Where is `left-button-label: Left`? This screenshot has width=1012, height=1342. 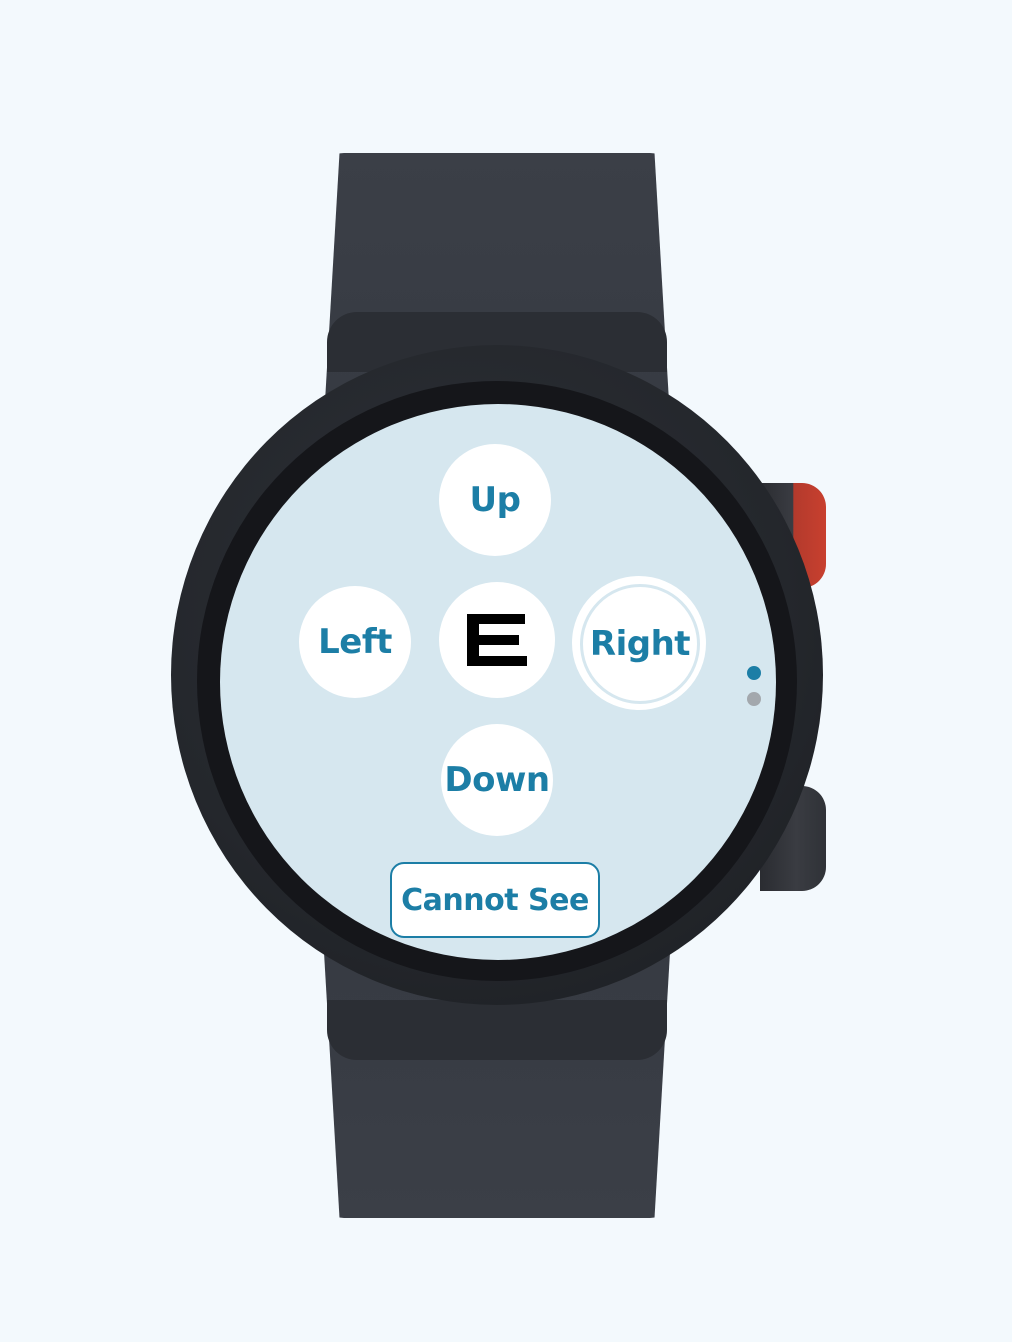
left-button-label: Left is located at coordinates (355, 642).